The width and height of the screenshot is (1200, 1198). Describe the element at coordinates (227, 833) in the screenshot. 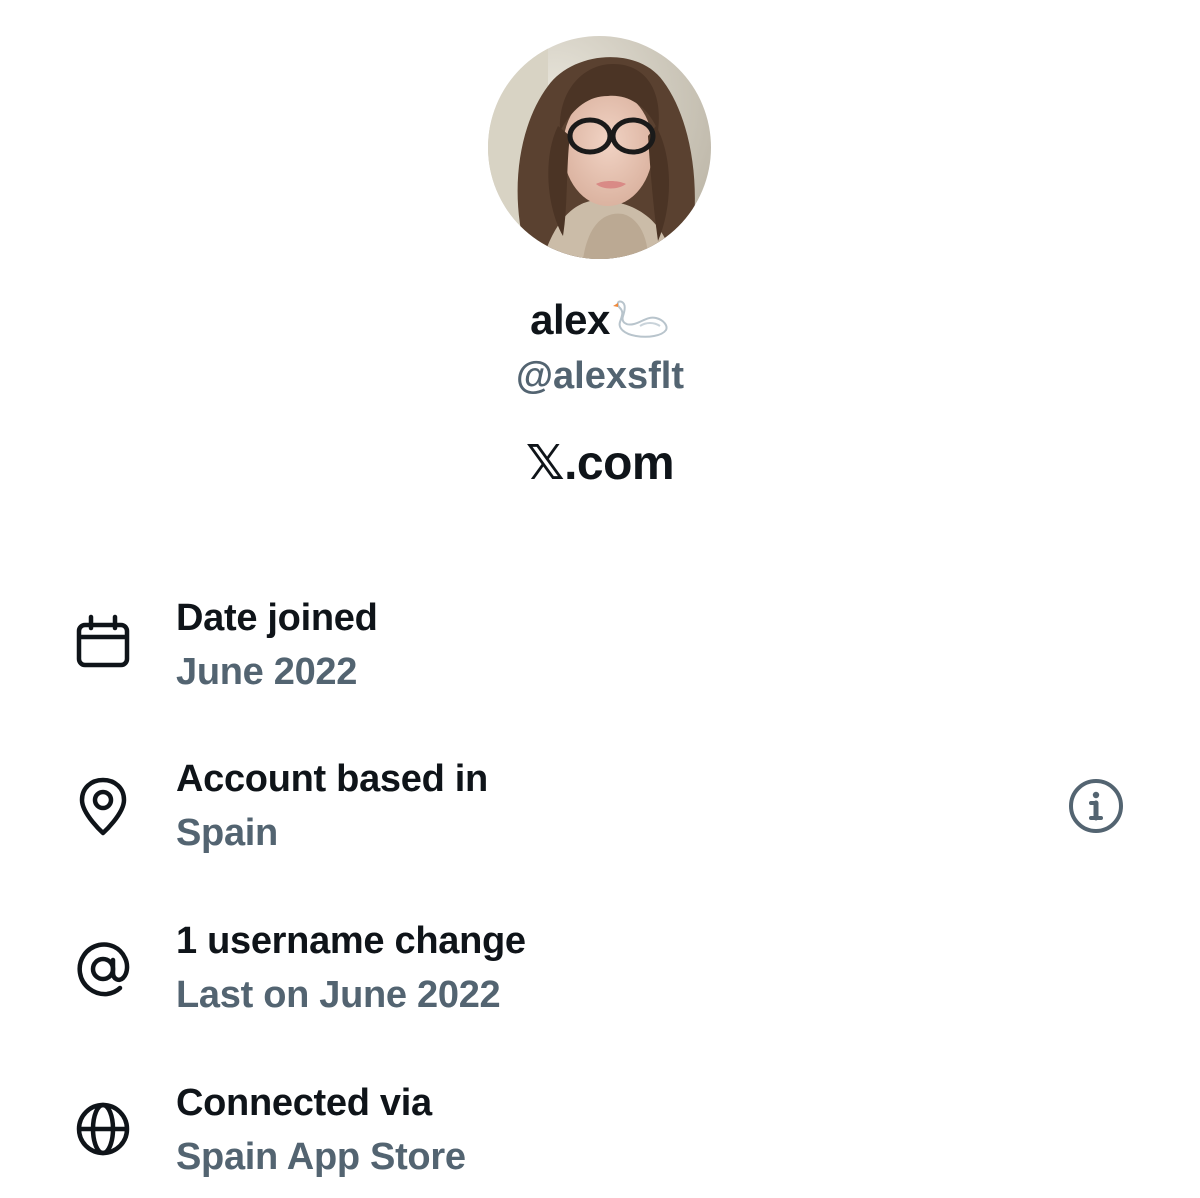

I see `detail-value: Spain` at that location.